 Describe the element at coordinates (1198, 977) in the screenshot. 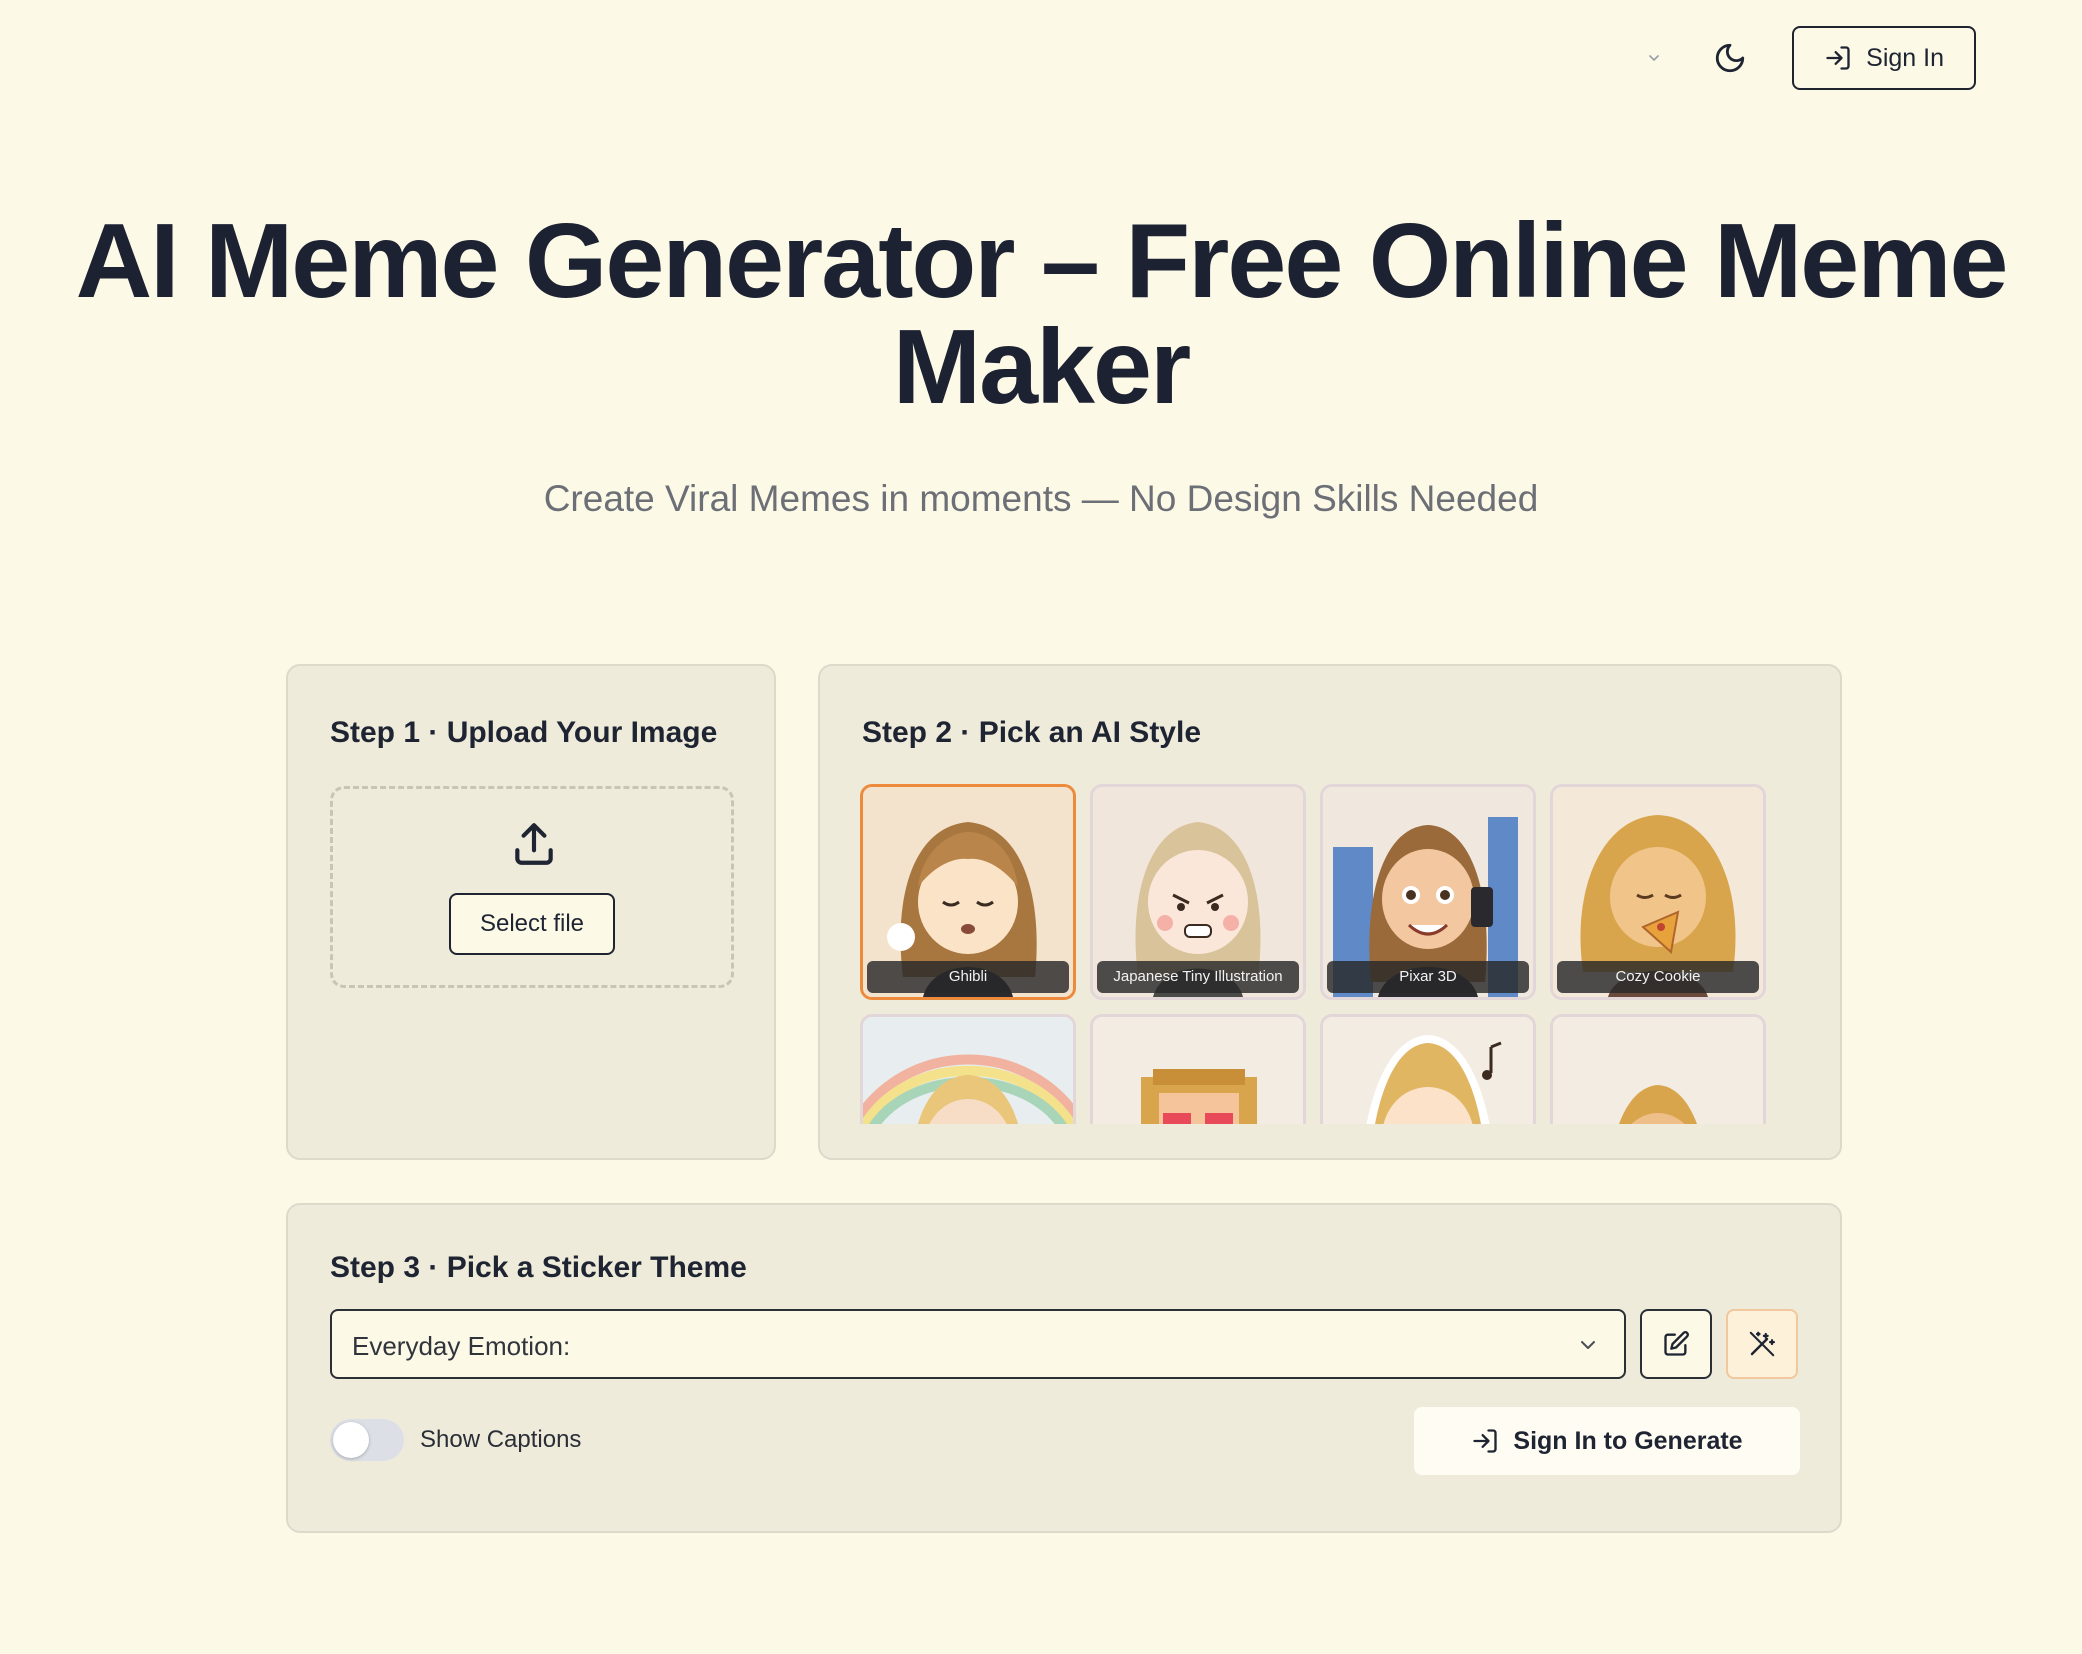

I see `style-label: Japanese Tiny Illustration` at that location.